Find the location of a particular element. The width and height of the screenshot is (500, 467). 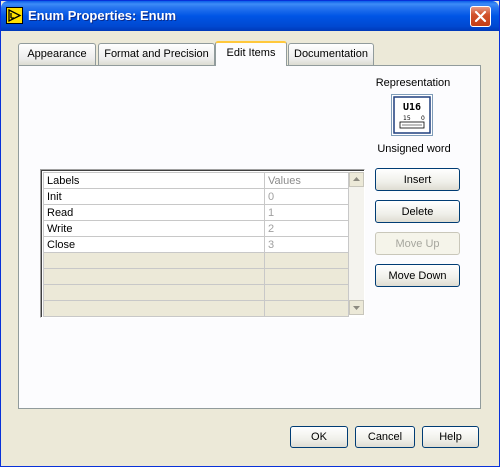

tab-label: Documentation is located at coordinates (331, 54).